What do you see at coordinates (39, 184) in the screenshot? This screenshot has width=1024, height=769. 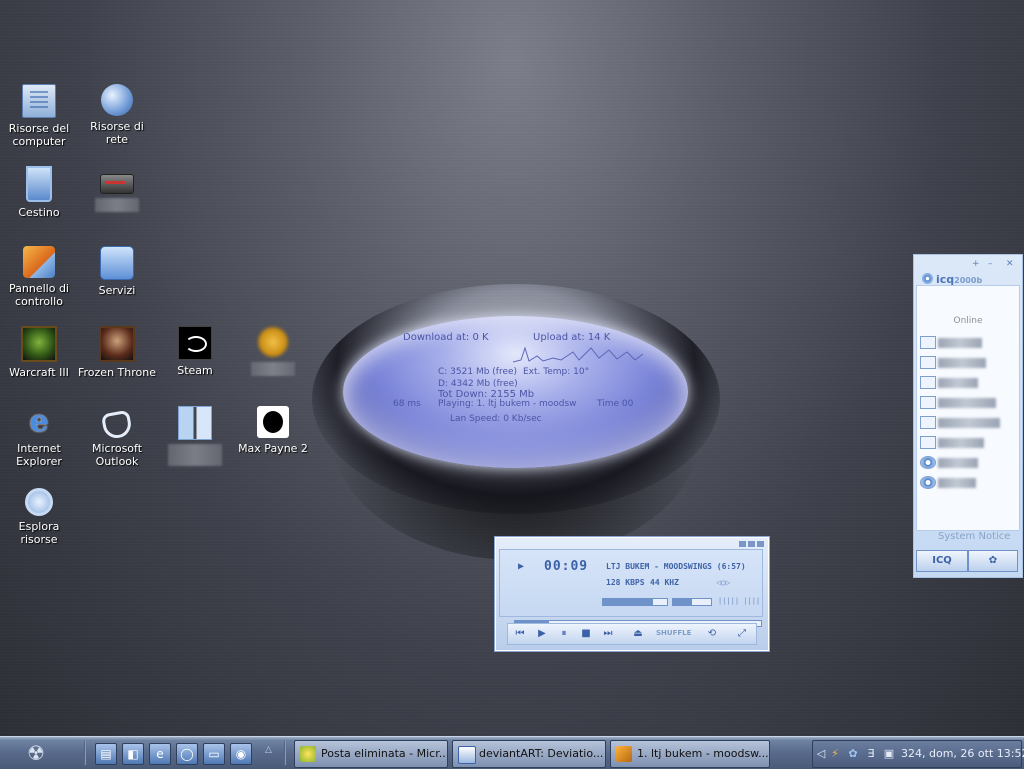 I see `recycle-bin-icon` at bounding box center [39, 184].